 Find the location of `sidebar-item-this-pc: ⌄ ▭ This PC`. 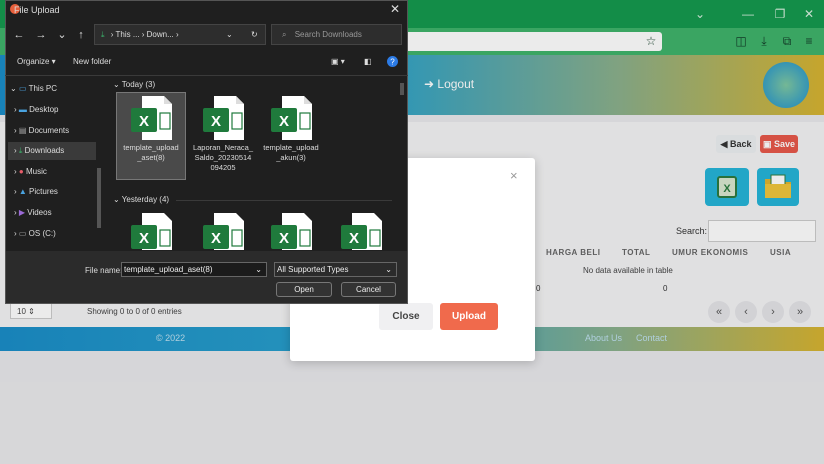

sidebar-item-this-pc: ⌄ ▭ This PC is located at coordinates (50, 89).